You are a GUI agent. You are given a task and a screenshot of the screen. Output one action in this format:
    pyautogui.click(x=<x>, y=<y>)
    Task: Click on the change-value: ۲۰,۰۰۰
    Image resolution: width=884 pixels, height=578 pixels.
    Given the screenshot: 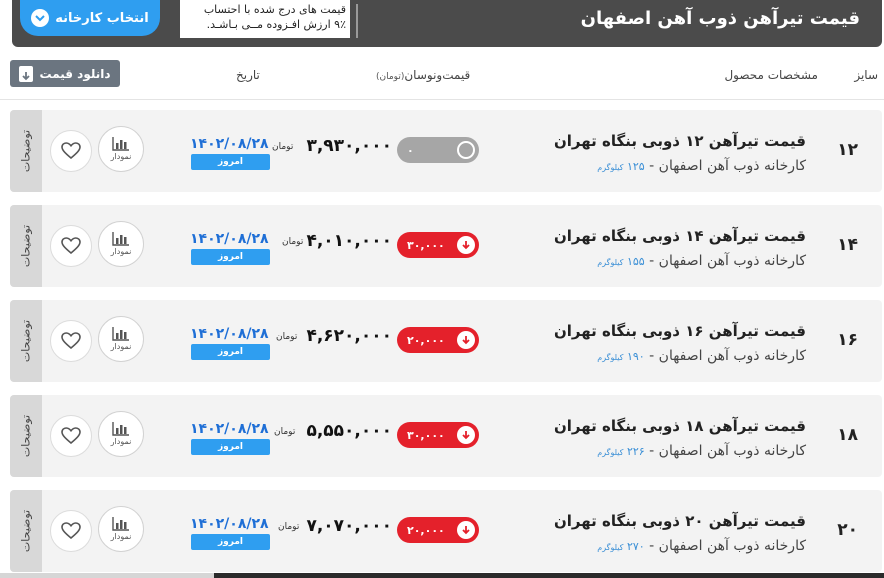 What is the action you would take?
    pyautogui.click(x=426, y=340)
    